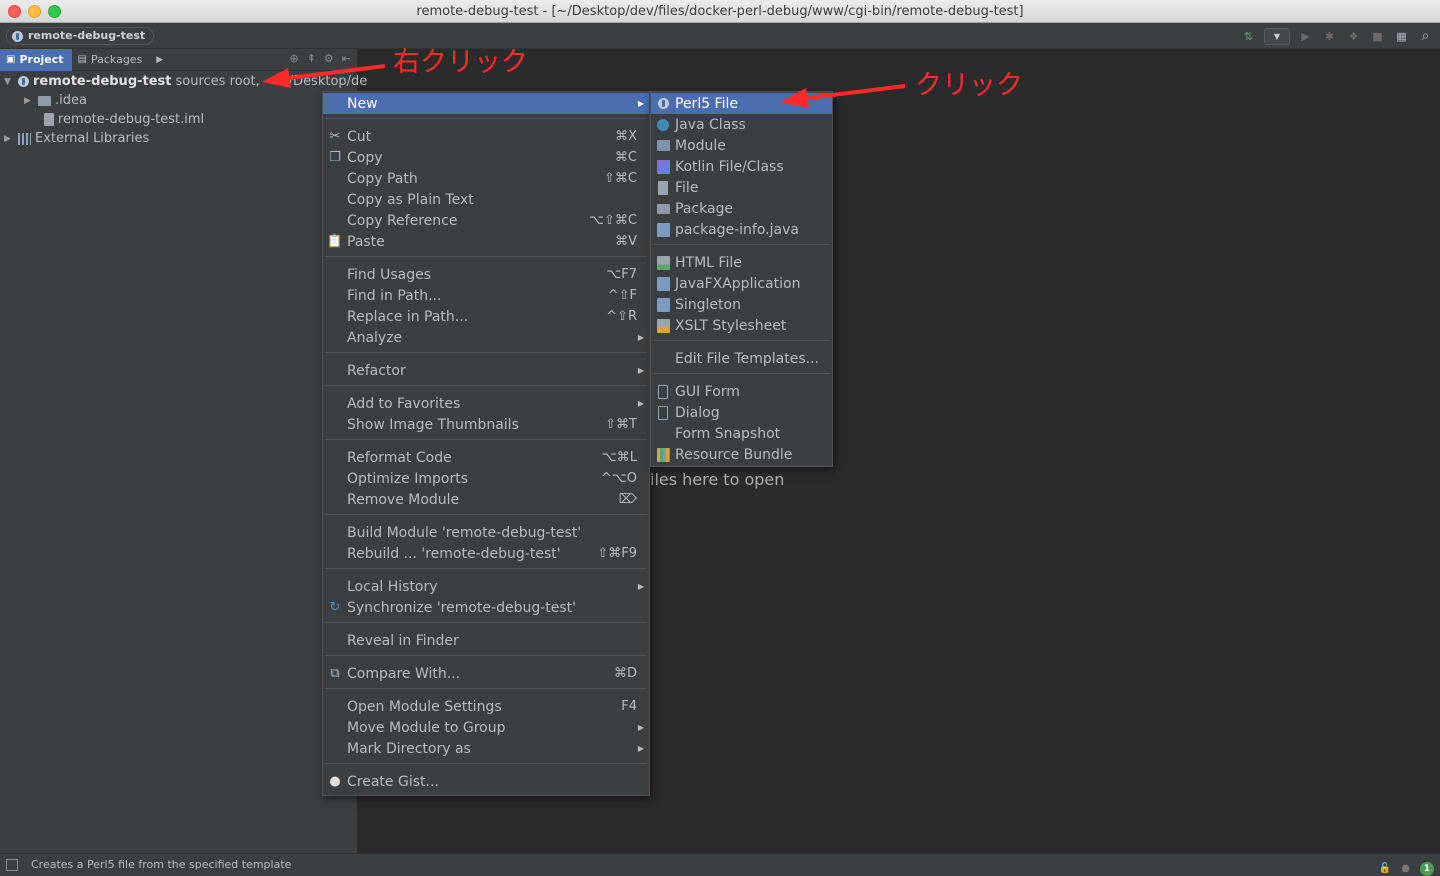 This screenshot has width=1440, height=876. What do you see at coordinates (159, 60) in the screenshot?
I see `more-tabs-arrow-icon: ▶` at bounding box center [159, 60].